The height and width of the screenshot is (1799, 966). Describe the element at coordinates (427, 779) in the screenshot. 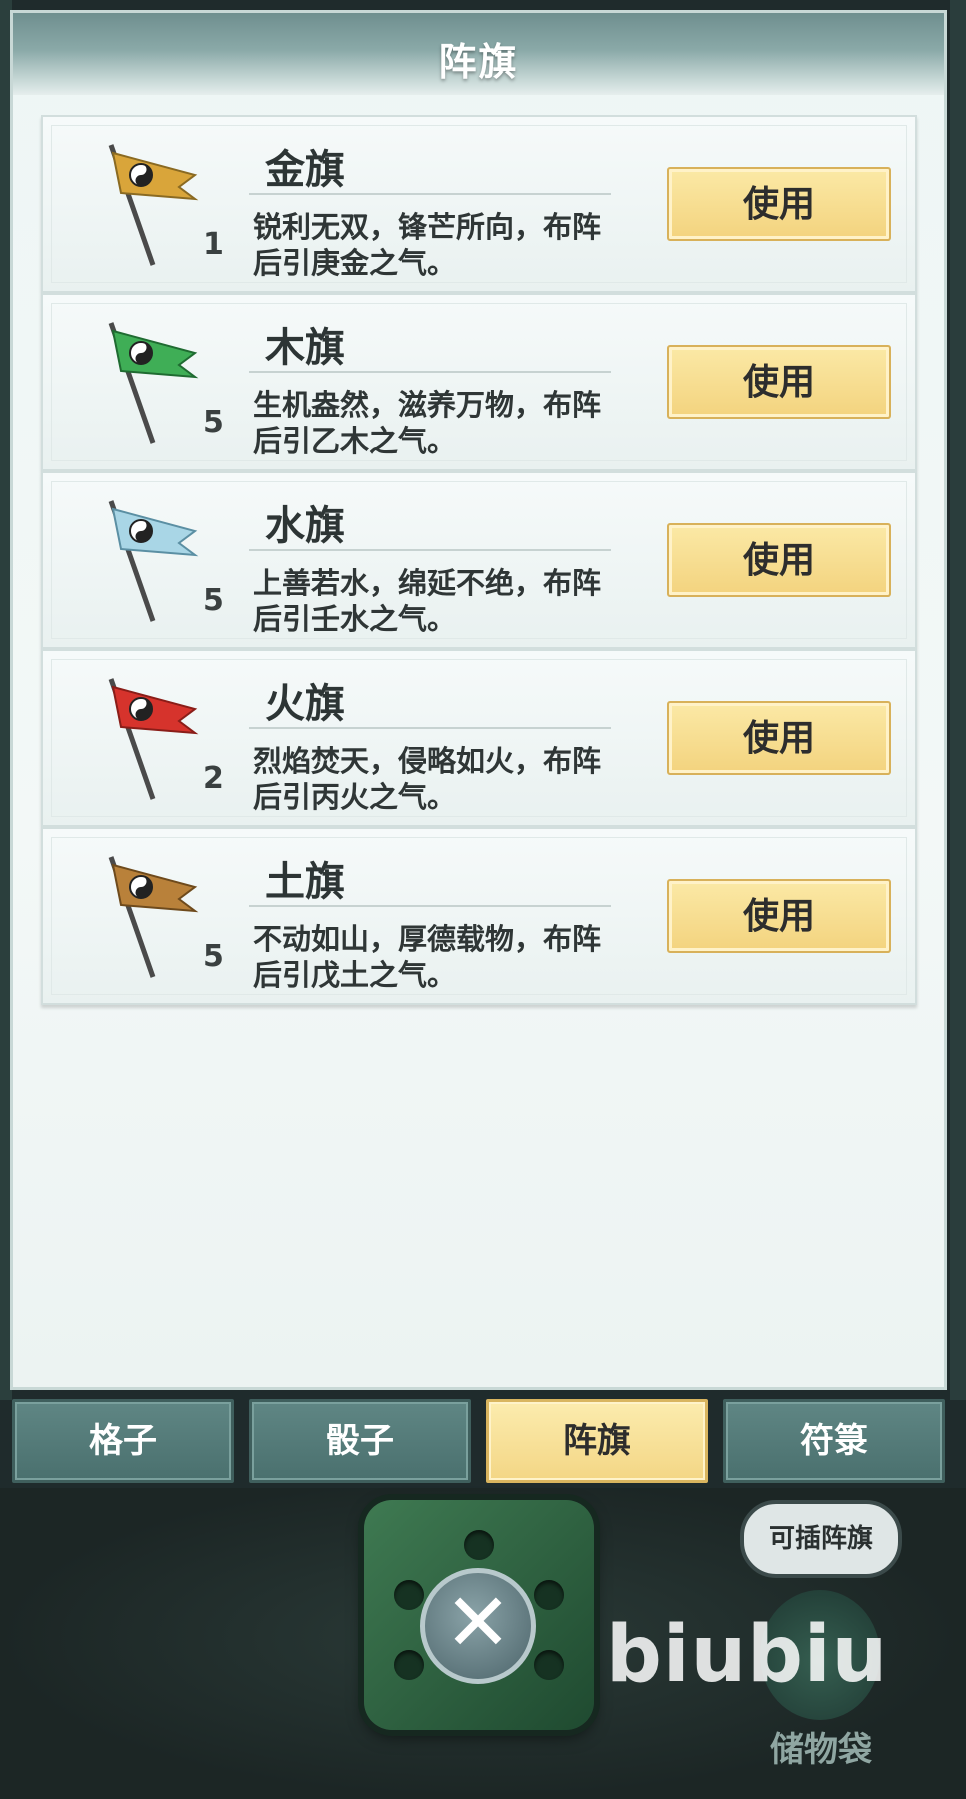

I see `flag-description: 烈焰焚天，侵略如火，布阵后引丙火之气。` at that location.